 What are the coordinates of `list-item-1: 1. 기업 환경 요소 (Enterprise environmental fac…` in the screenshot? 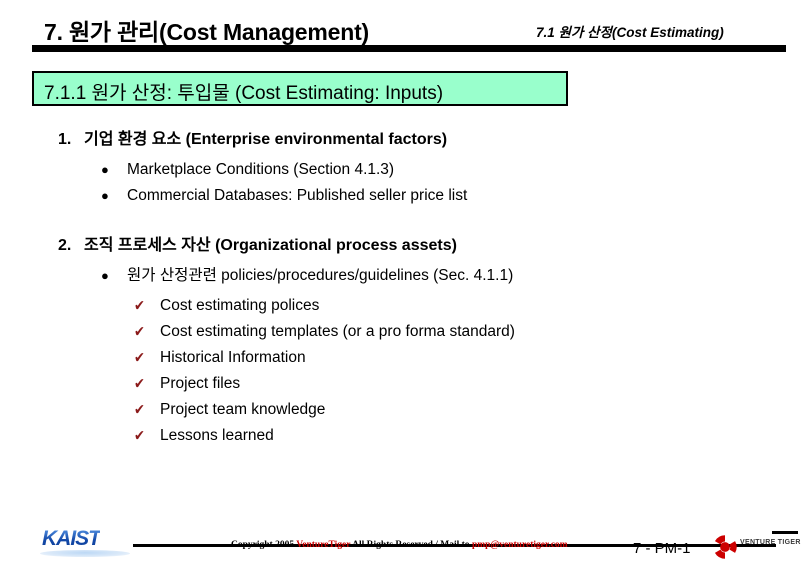 It's located at (433, 137).